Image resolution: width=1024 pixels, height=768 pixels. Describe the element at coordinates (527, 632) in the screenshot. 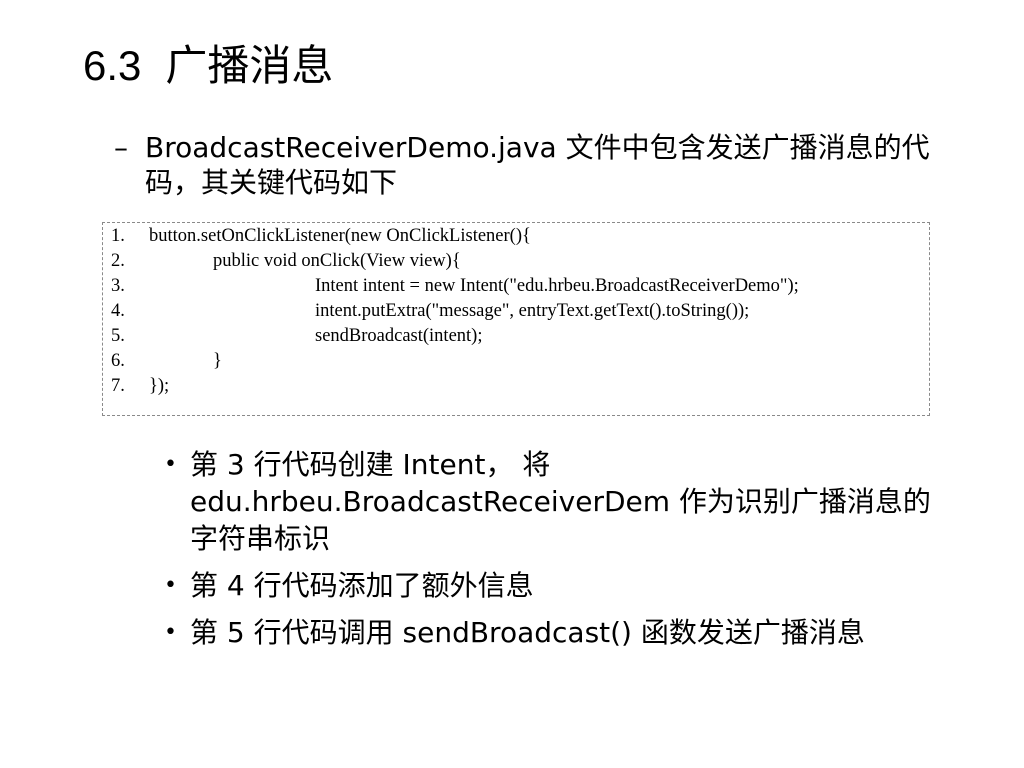

I see `bullet-text: 第 5 行代码调用 sendBroadcast() 函数发送广播消息` at that location.